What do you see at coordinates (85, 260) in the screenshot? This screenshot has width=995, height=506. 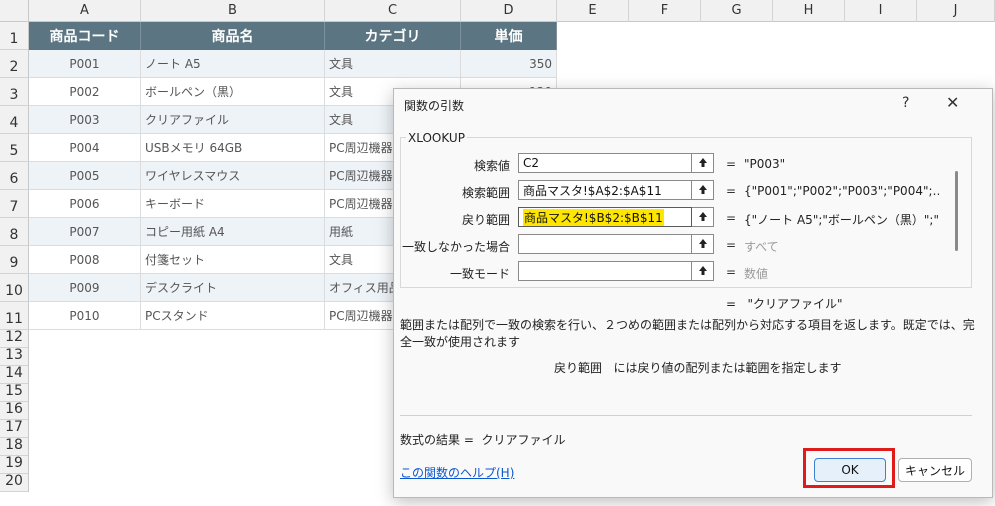 I see `table-cell-code: P008` at bounding box center [85, 260].